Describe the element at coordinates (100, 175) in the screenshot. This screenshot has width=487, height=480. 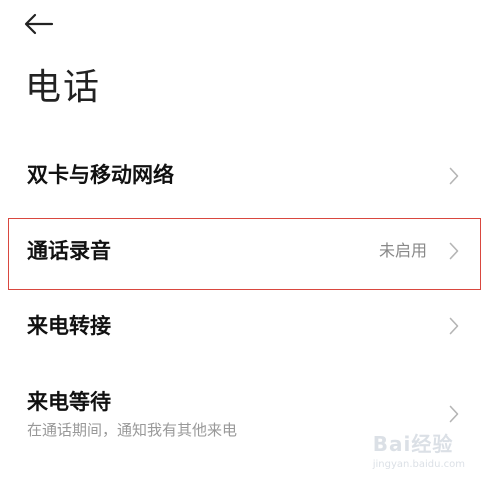
I see `row-title: 双卡与移动网络` at that location.